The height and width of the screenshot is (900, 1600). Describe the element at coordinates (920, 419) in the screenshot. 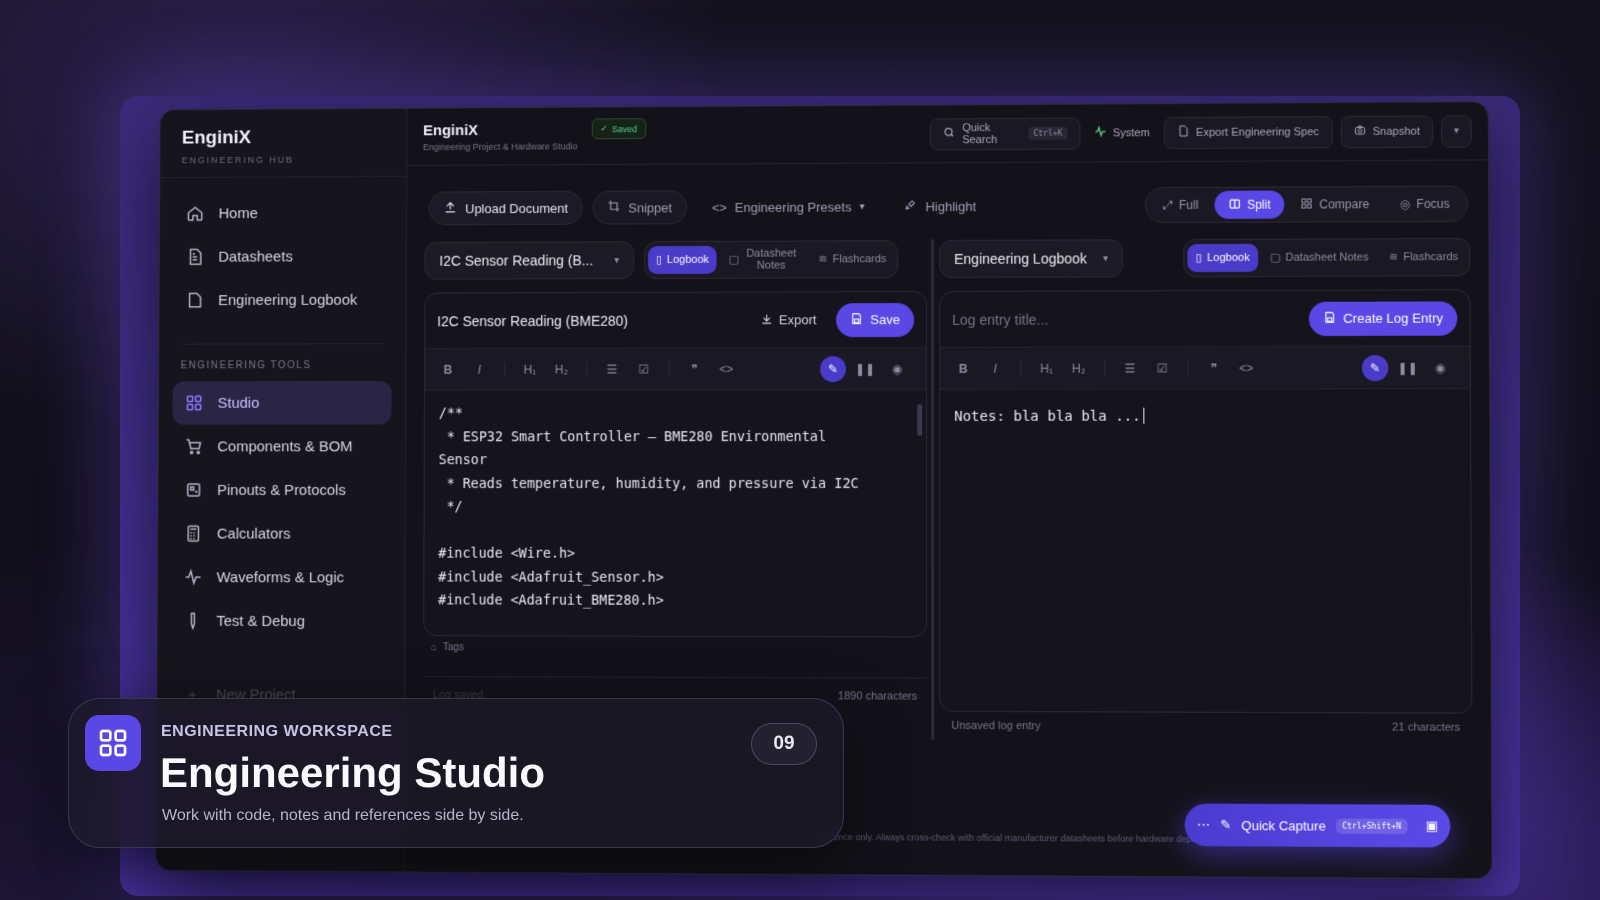

I see `editor-scrollbar` at that location.